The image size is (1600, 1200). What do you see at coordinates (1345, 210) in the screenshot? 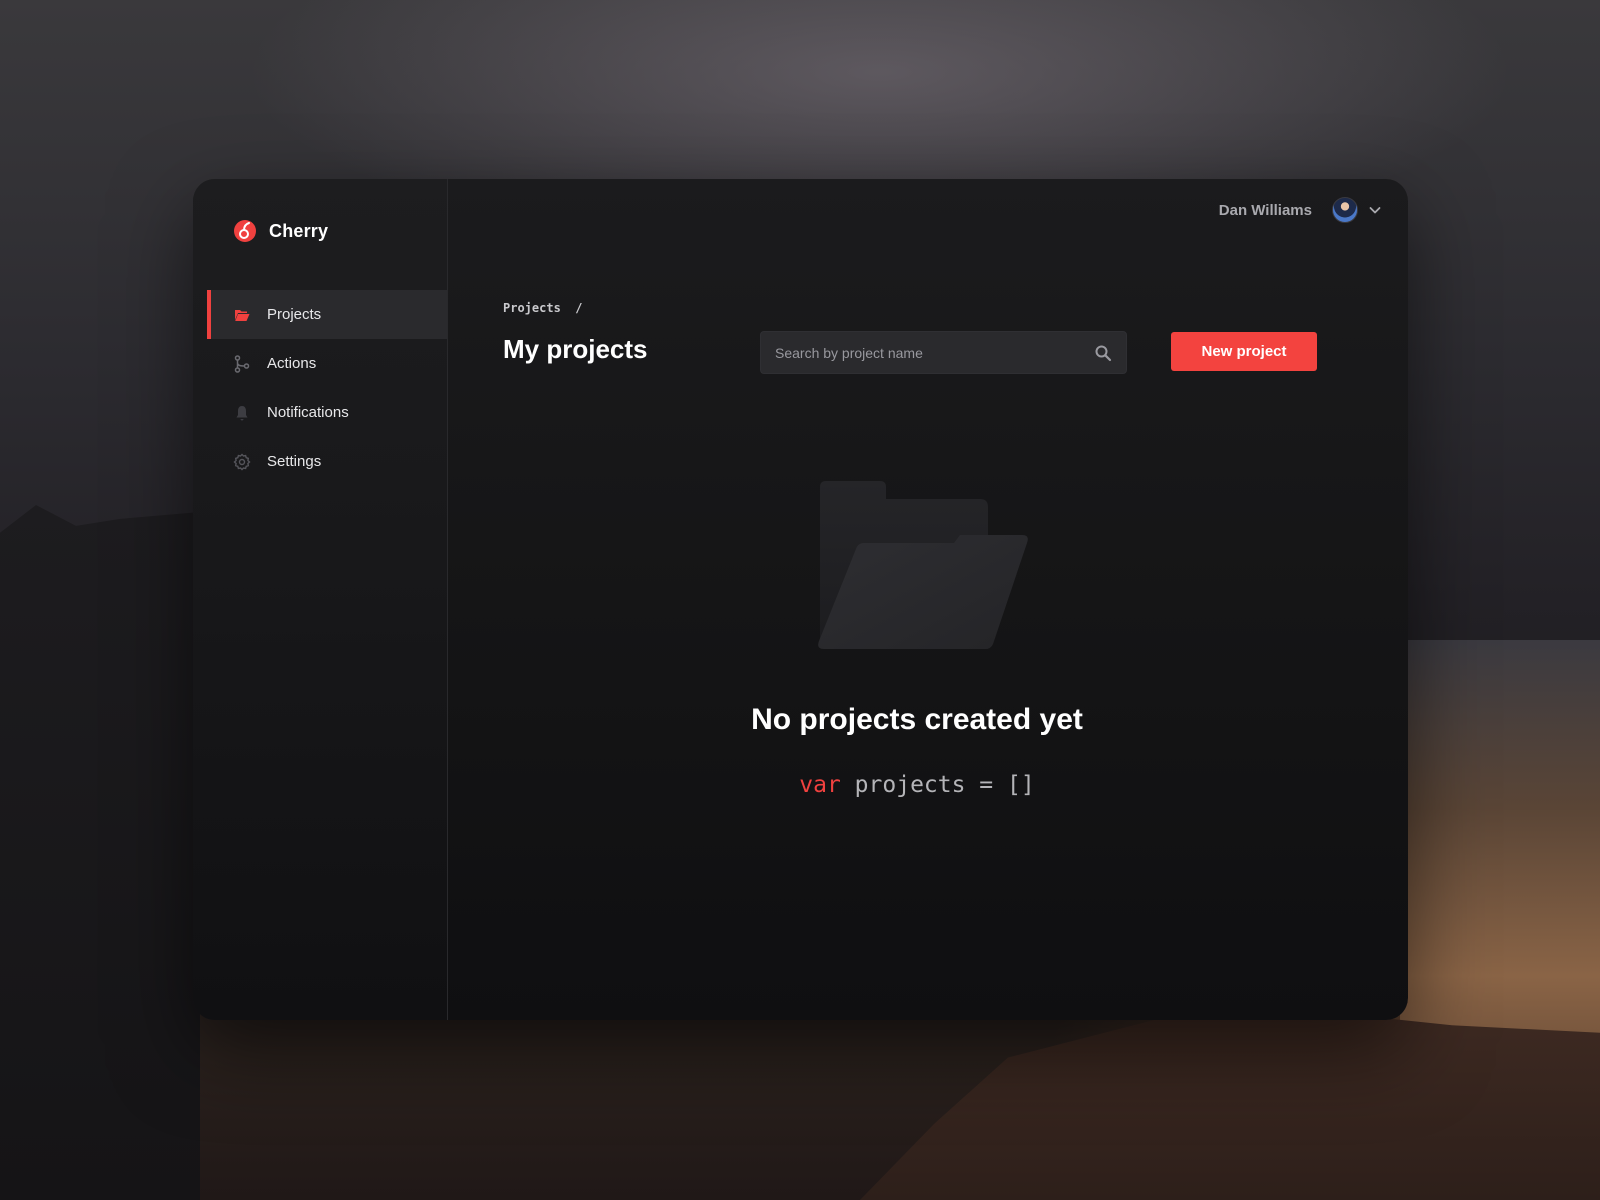
I see `avatar` at bounding box center [1345, 210].